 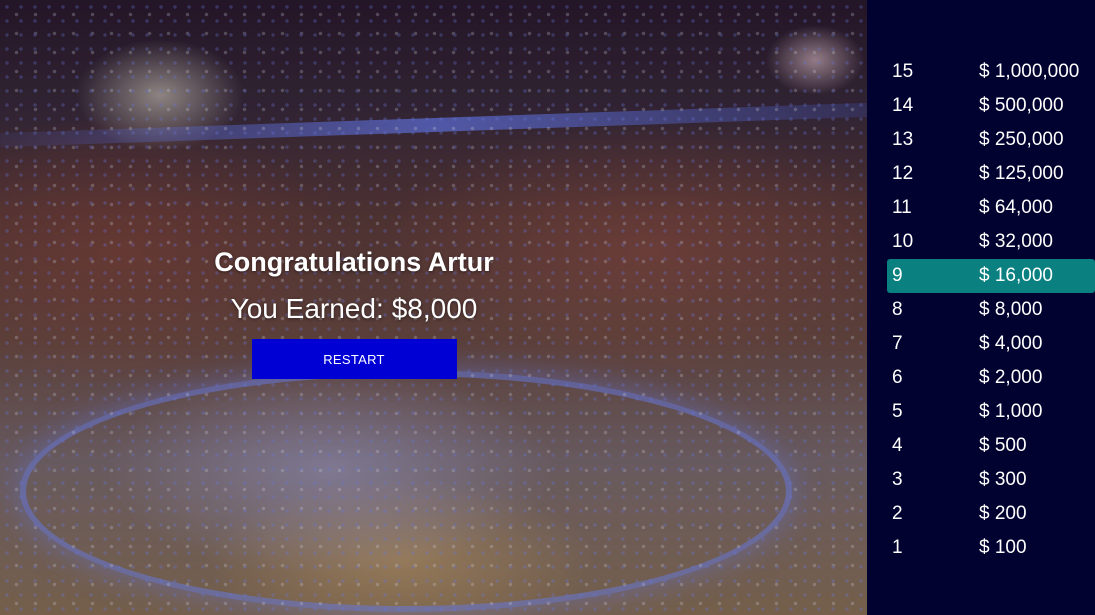 What do you see at coordinates (903, 241) in the screenshot?
I see `level-number: 10` at bounding box center [903, 241].